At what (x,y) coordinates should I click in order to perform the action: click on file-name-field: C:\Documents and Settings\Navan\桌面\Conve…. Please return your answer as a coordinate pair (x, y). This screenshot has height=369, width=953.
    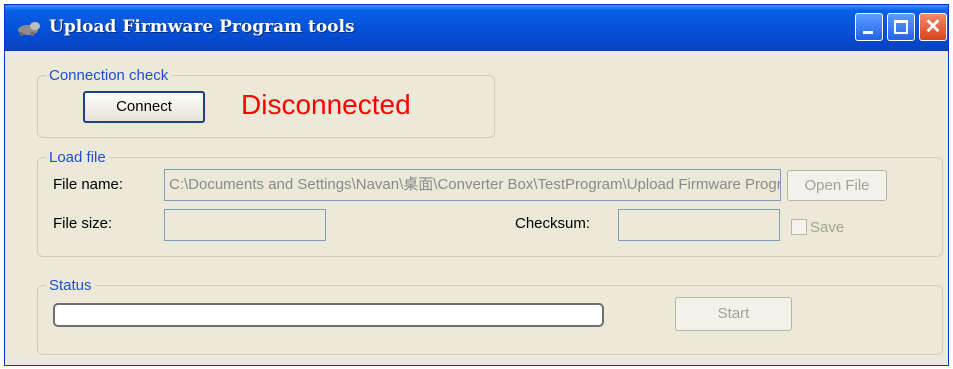
    Looking at the image, I should click on (472, 185).